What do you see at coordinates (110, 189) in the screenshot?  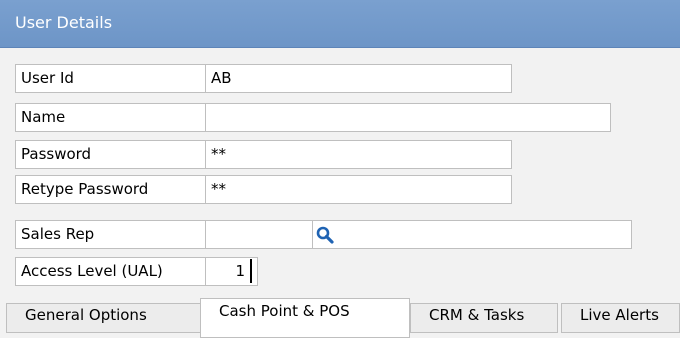 I see `retype-password-label: Retype Password` at bounding box center [110, 189].